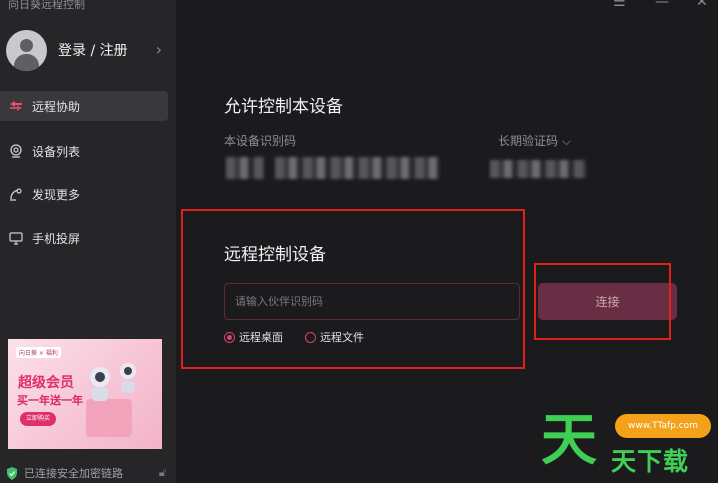 The width and height of the screenshot is (718, 483). I want to click on shield-icon, so click(12, 473).